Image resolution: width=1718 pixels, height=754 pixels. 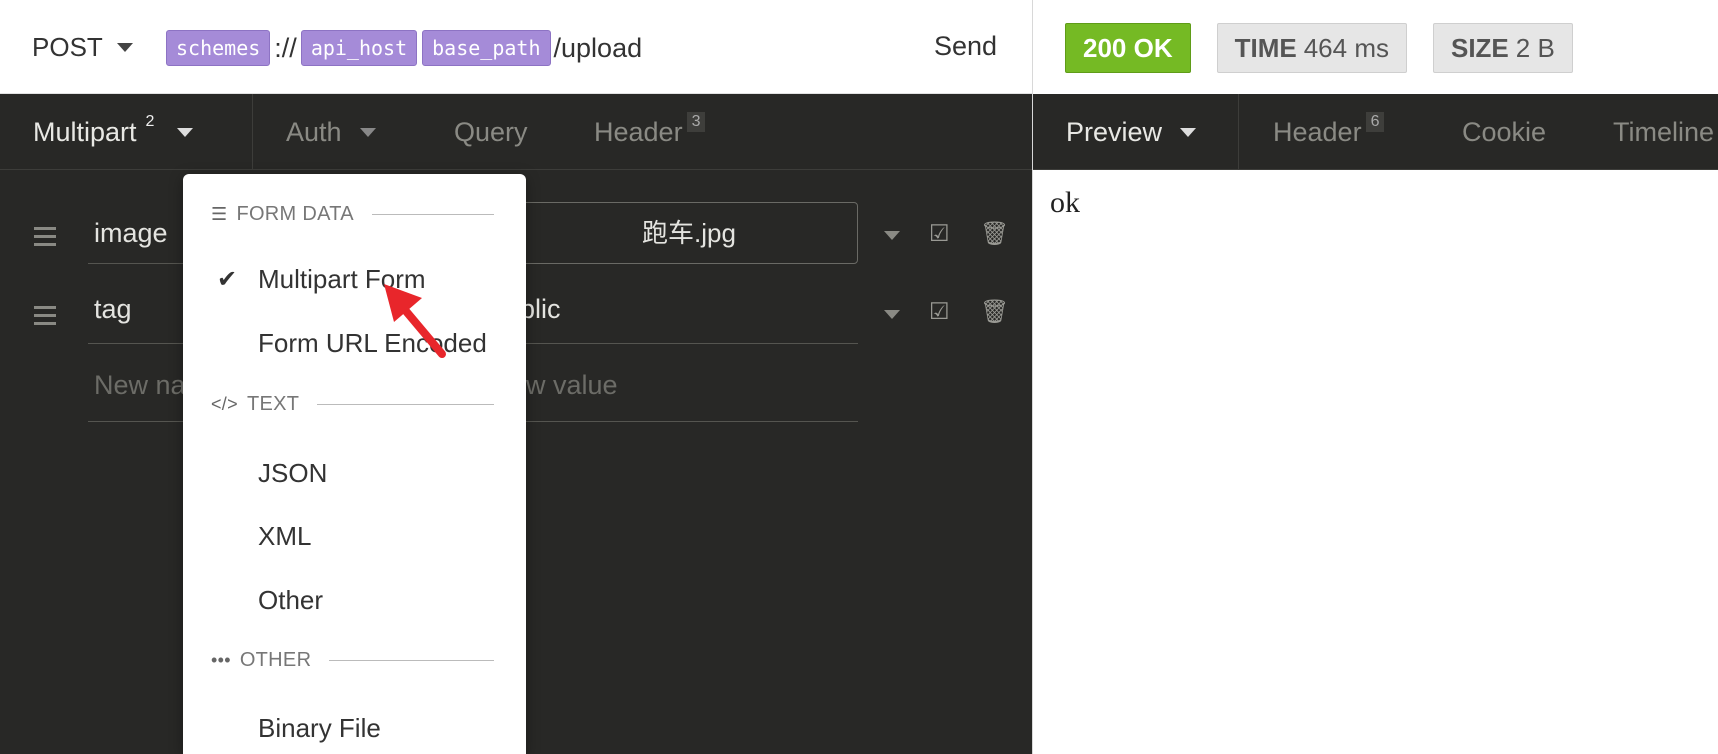 What do you see at coordinates (290, 600) in the screenshot?
I see `menu-item-other-text: Other` at bounding box center [290, 600].